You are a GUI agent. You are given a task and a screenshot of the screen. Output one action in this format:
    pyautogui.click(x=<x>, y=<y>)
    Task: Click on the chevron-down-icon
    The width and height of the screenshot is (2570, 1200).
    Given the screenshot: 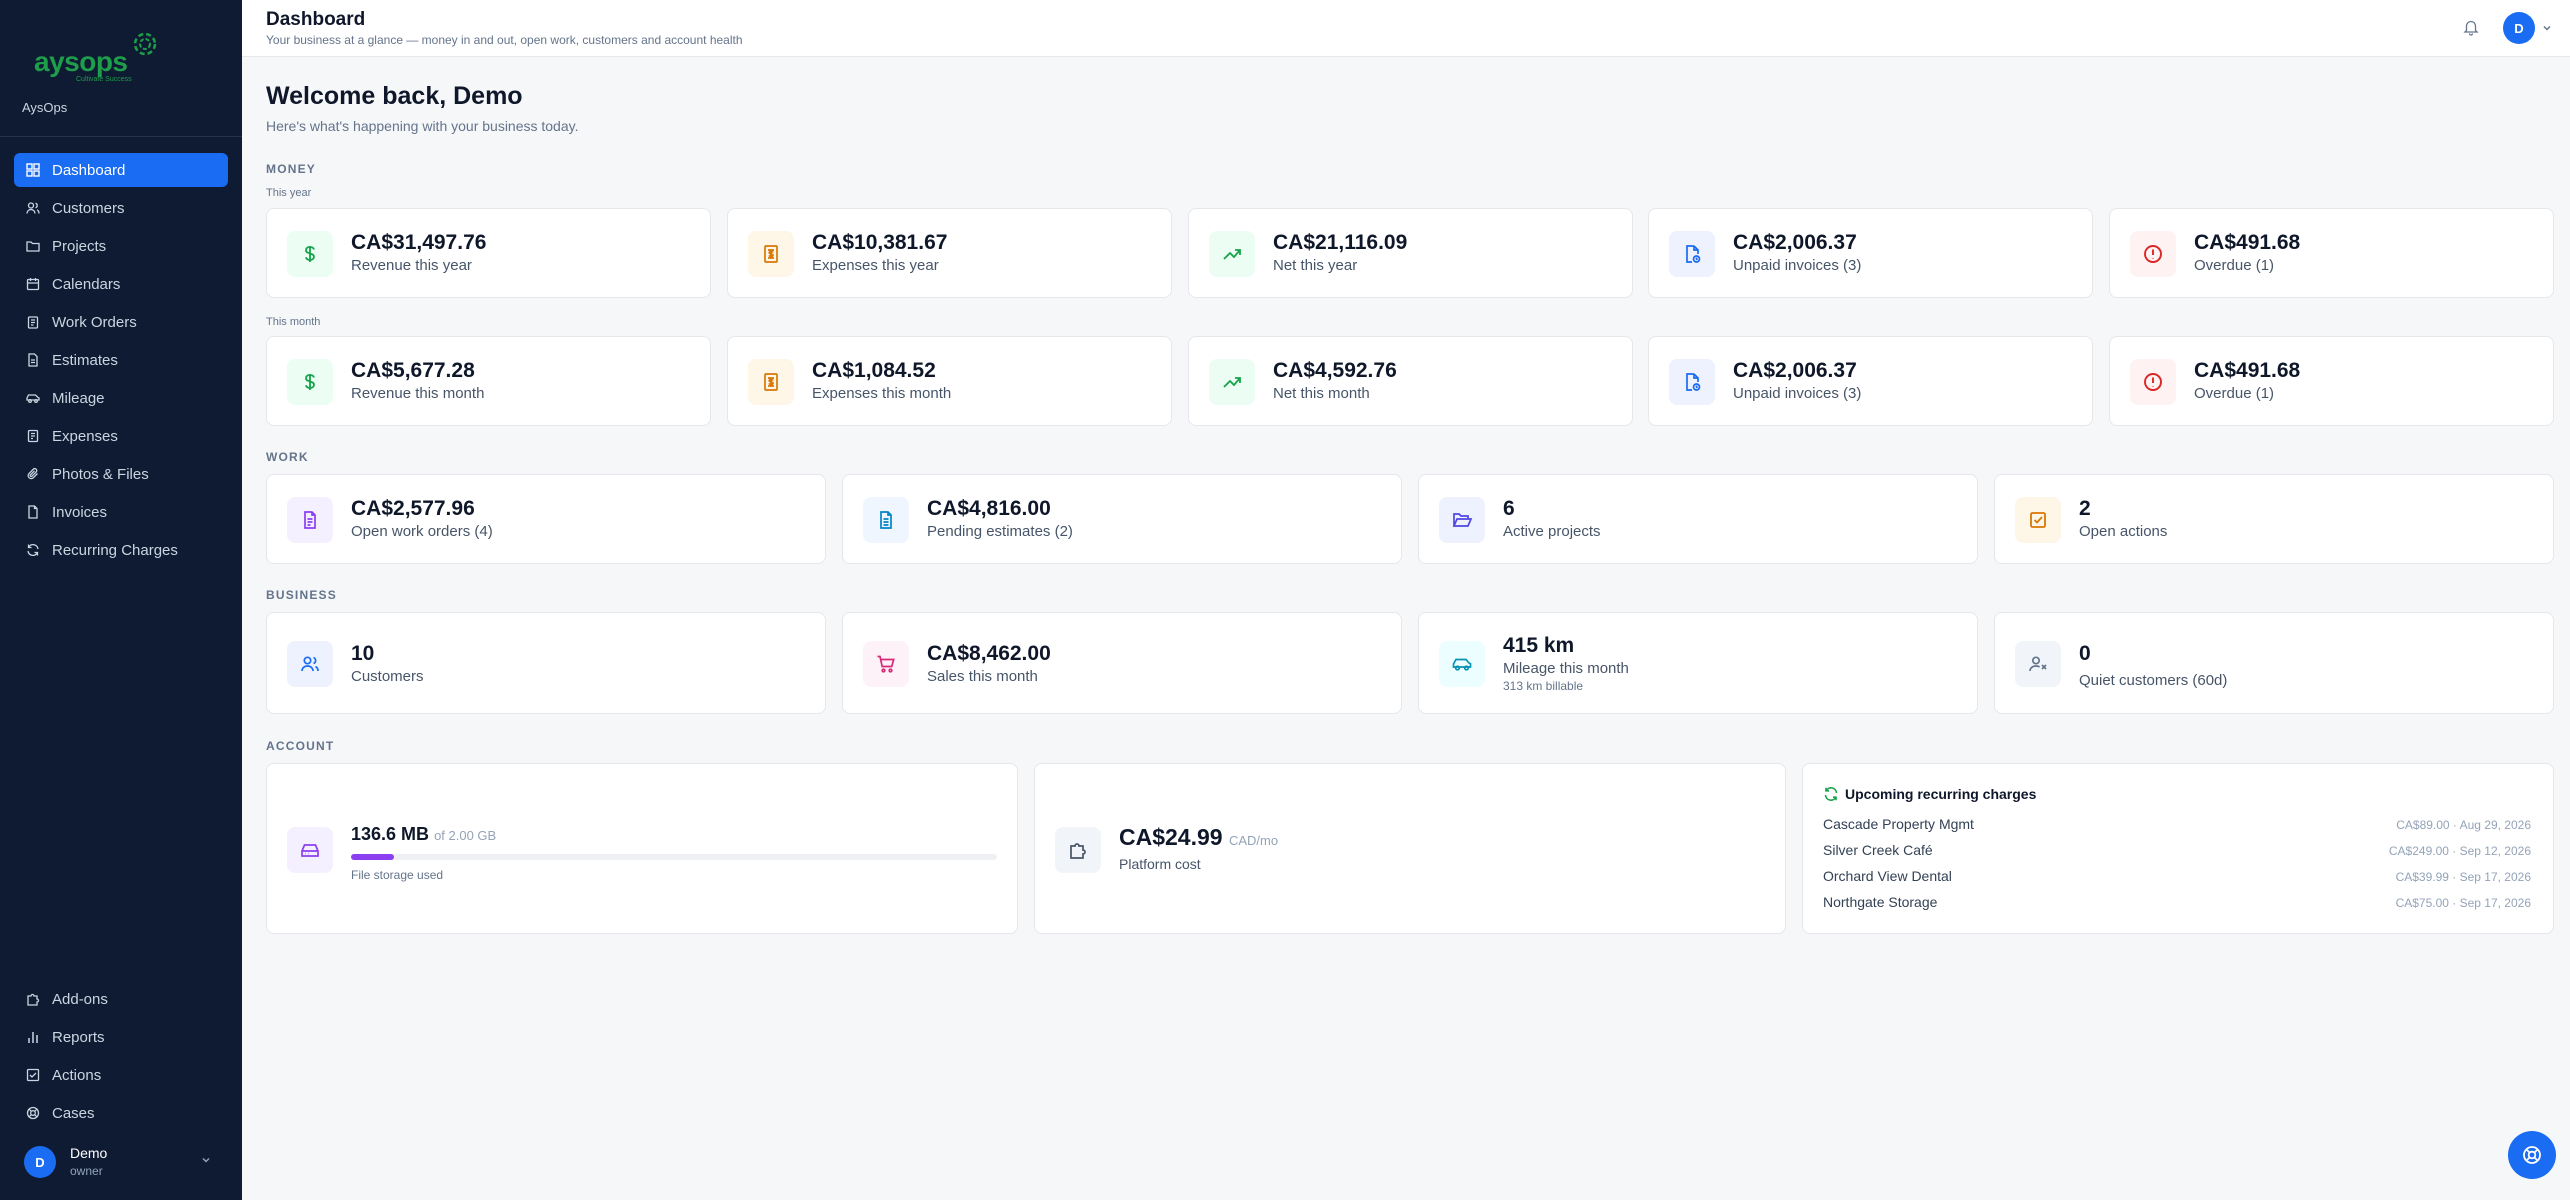 What is the action you would take?
    pyautogui.click(x=2547, y=28)
    